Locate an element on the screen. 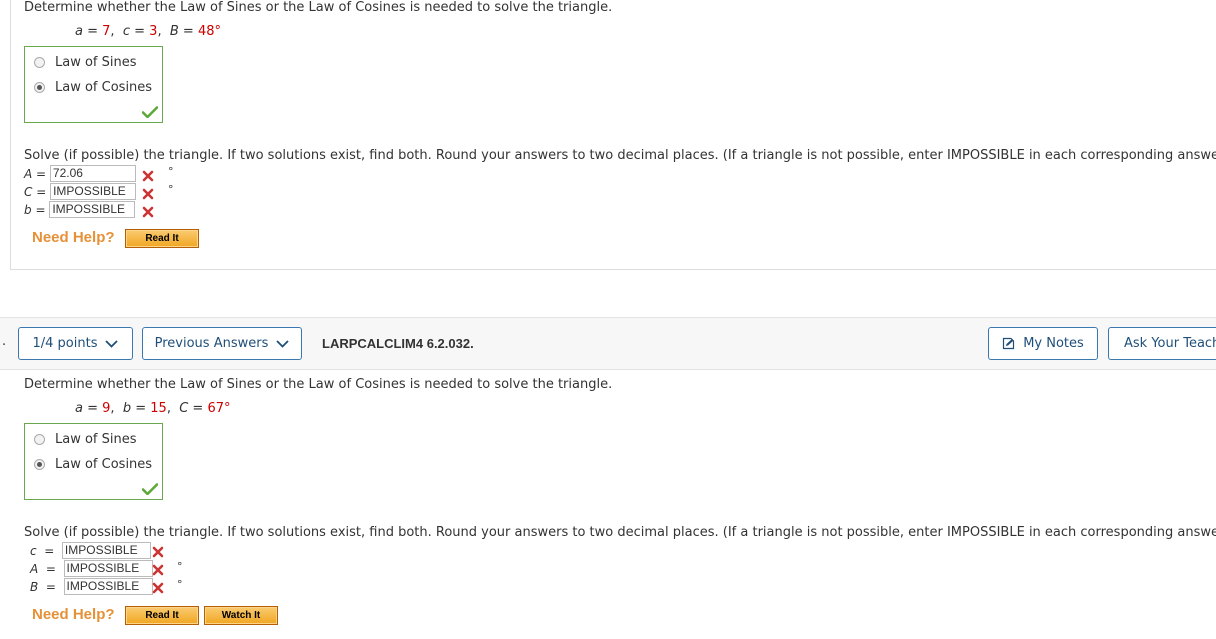  ask-your-teacher-button: Ask Your Teach is located at coordinates (1162, 343).